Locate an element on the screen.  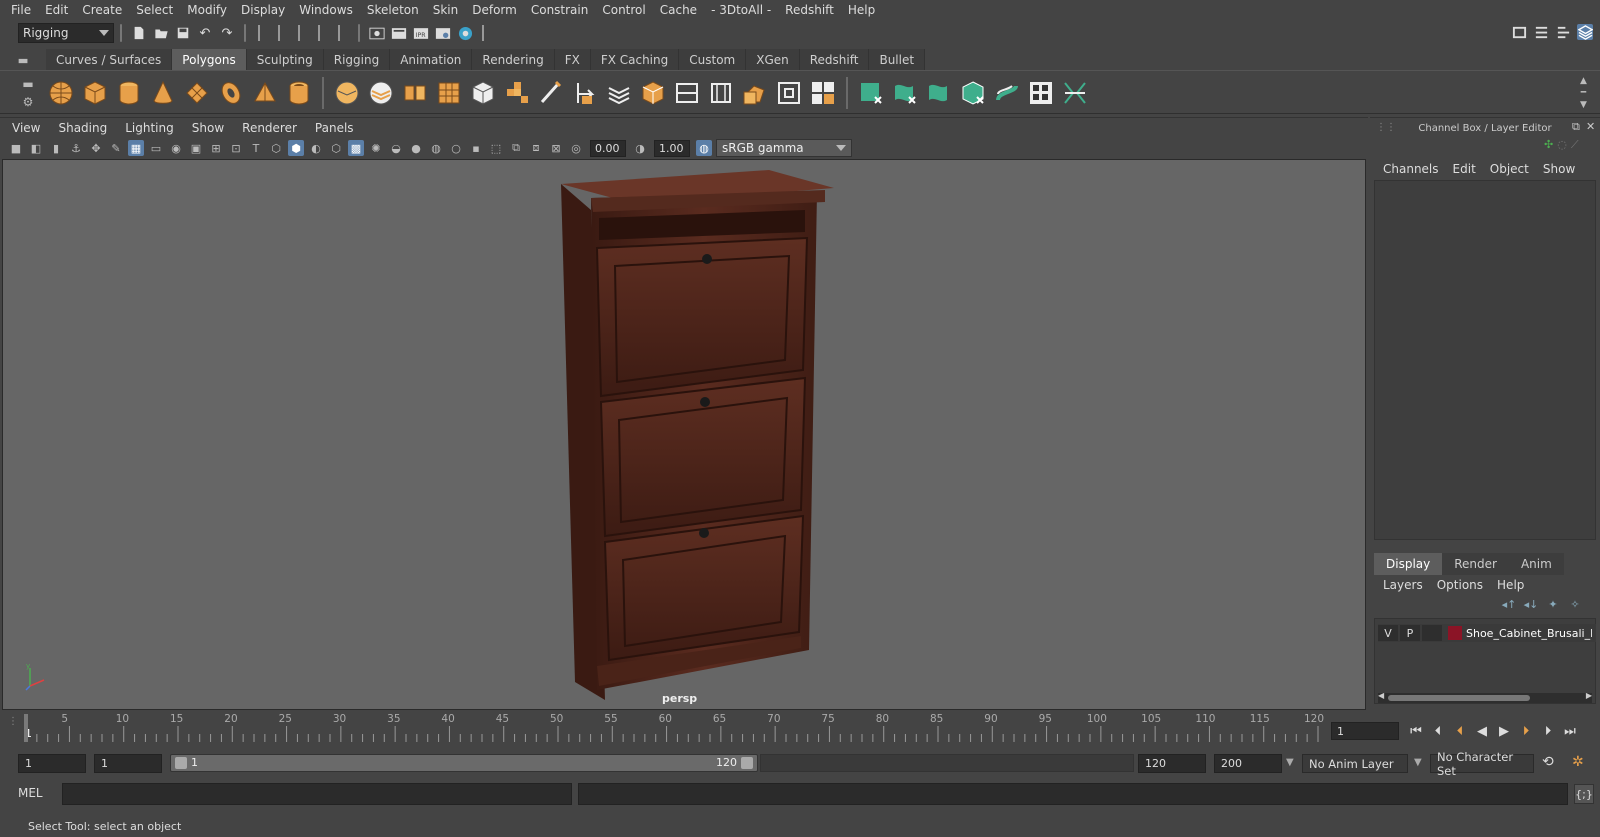
tool-settings-icon is located at coordinates (1563, 32).